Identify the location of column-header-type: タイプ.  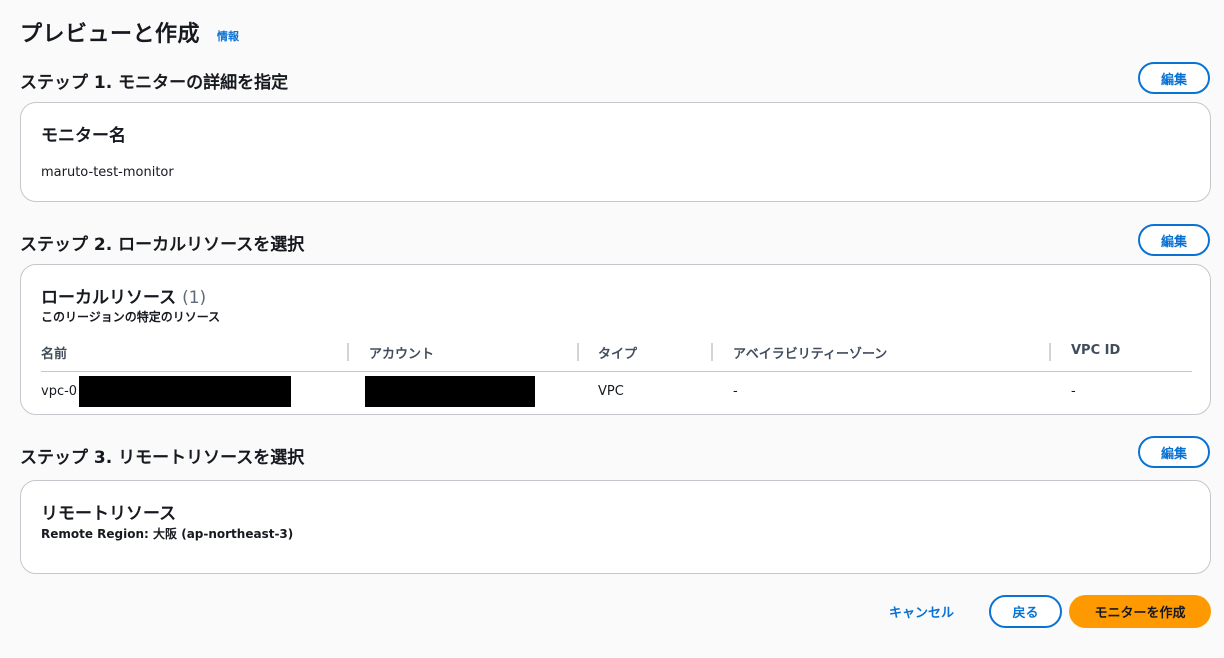
(617, 352).